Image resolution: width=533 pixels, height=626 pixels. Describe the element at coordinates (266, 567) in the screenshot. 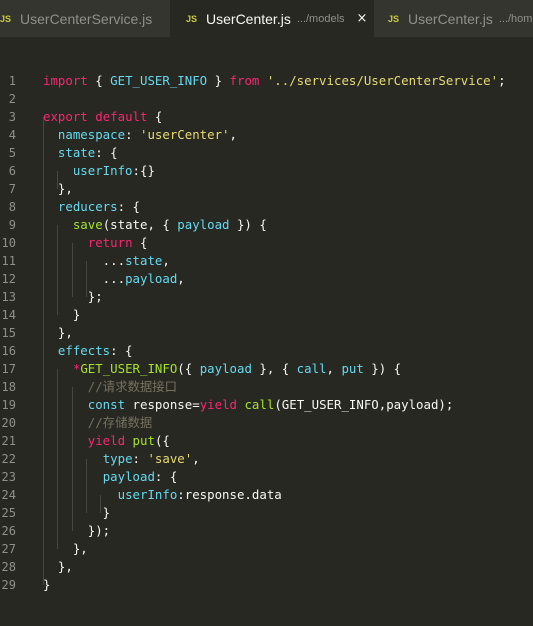

I see `code-line: 28 },` at that location.